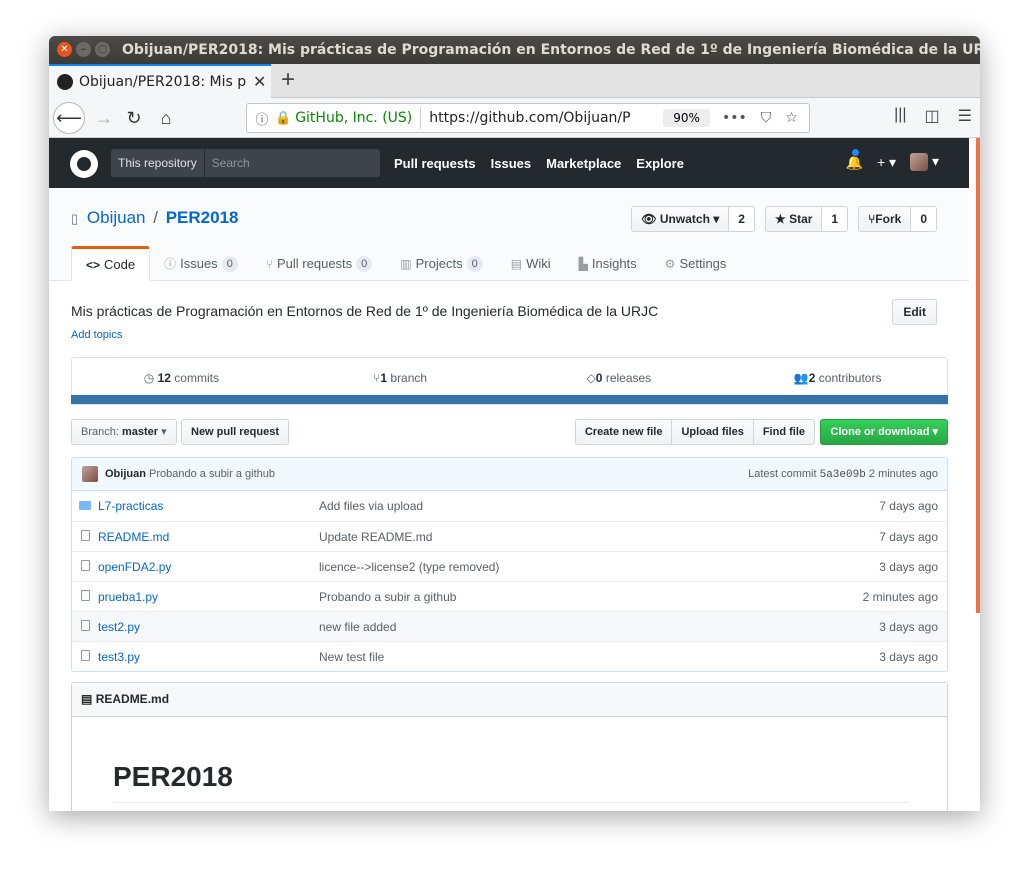 This screenshot has width=1028, height=882. What do you see at coordinates (158, 163) in the screenshot?
I see `search-scope-label: This repository` at bounding box center [158, 163].